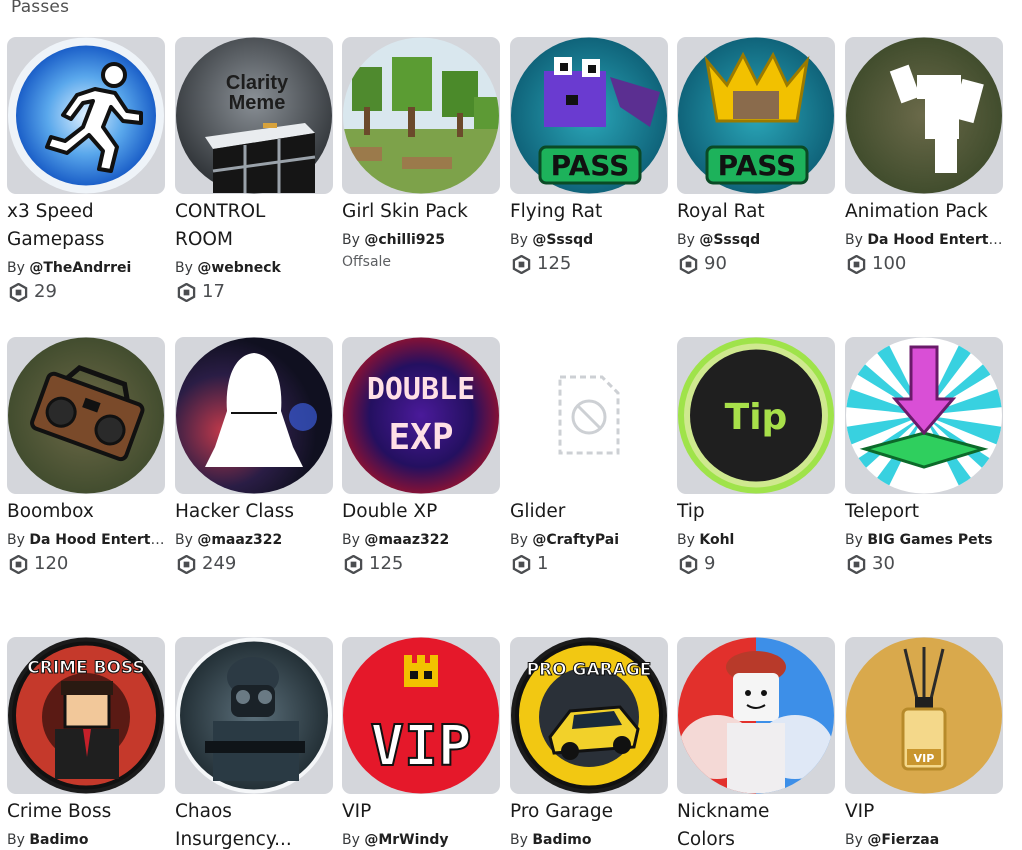 This screenshot has height=850, width=1022. Describe the element at coordinates (254, 115) in the screenshot. I see `pass-thumbnail: Clarity Meme` at that location.